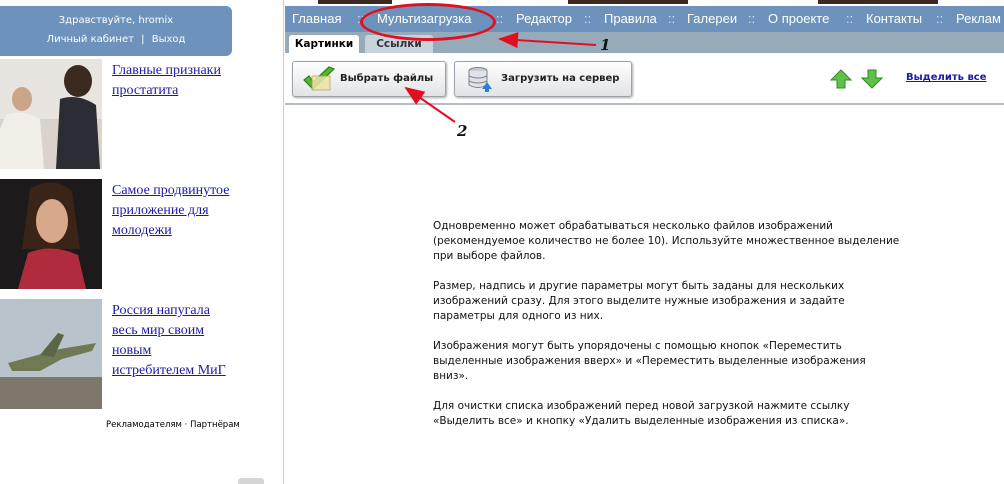  What do you see at coordinates (428, 22) in the screenshot?
I see `highlight-ellipse` at bounding box center [428, 22].